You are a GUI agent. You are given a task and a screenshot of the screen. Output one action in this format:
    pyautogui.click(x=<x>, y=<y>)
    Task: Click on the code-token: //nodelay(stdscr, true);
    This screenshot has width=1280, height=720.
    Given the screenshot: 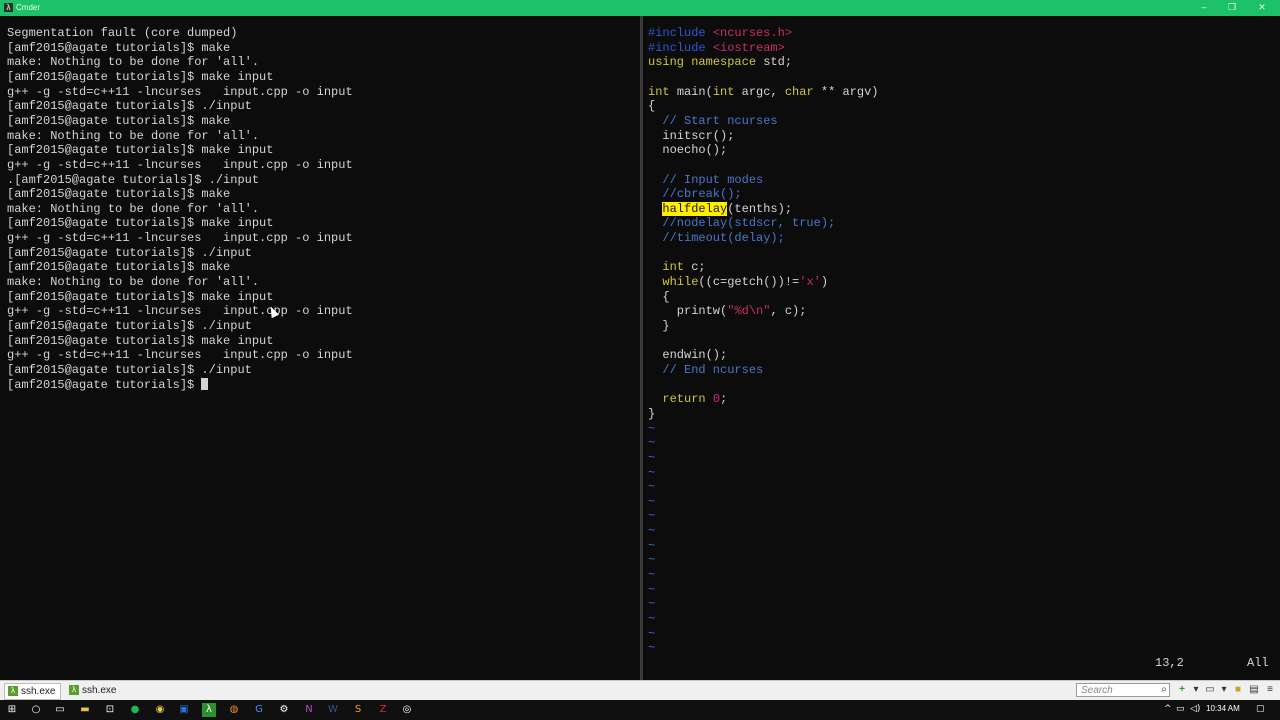 What is the action you would take?
    pyautogui.click(x=742, y=223)
    